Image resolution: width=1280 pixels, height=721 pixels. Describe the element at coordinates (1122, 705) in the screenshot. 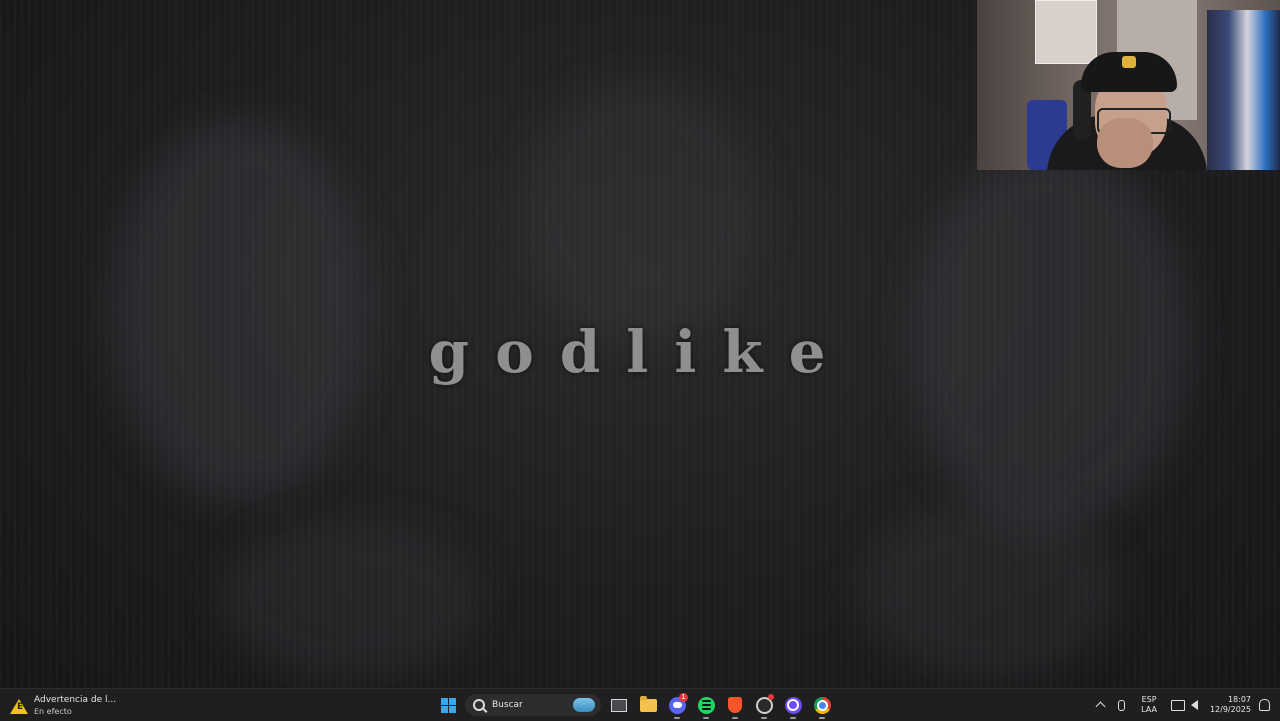

I see `microphone-icon` at that location.